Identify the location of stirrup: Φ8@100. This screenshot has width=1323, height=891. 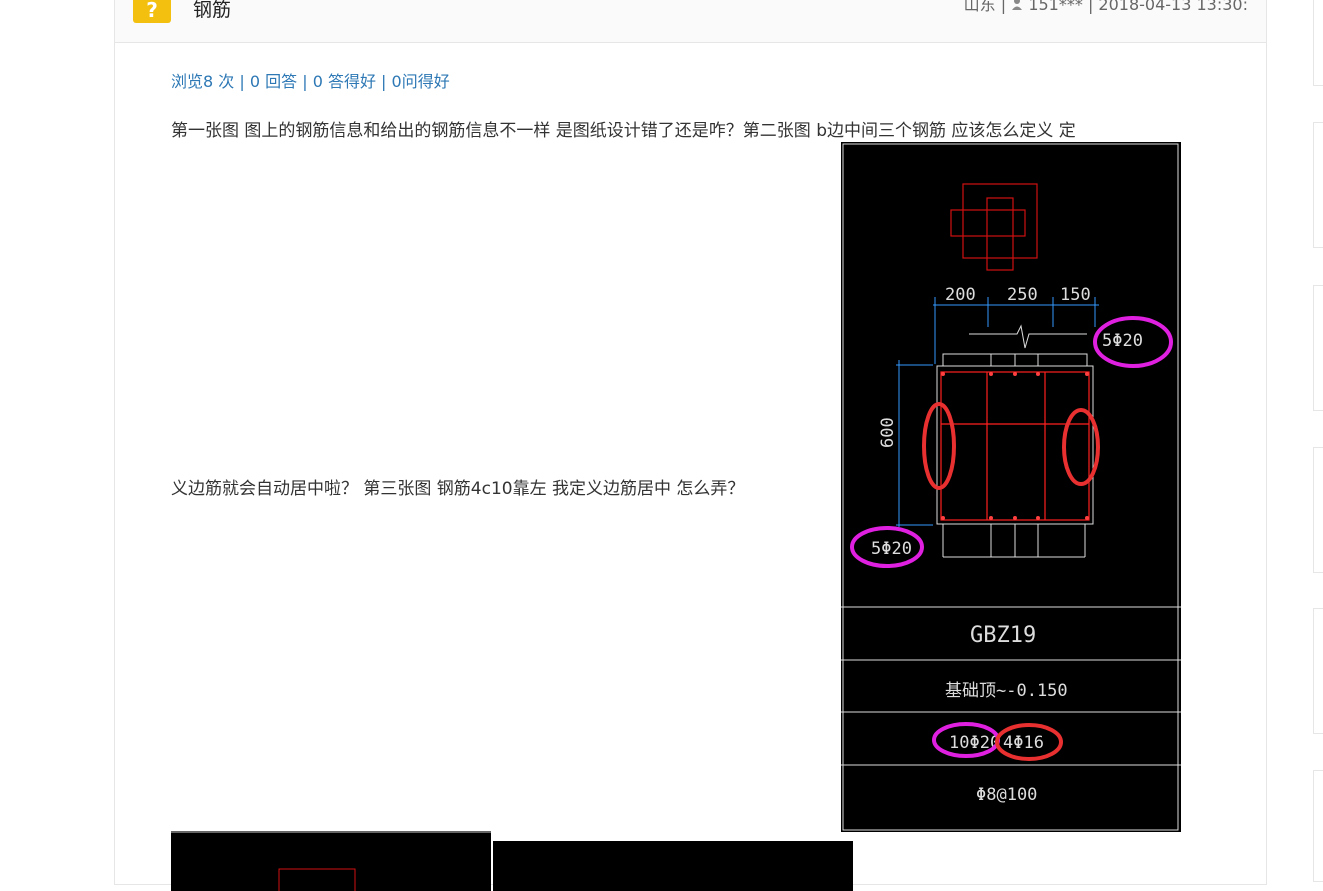
(1006, 795).